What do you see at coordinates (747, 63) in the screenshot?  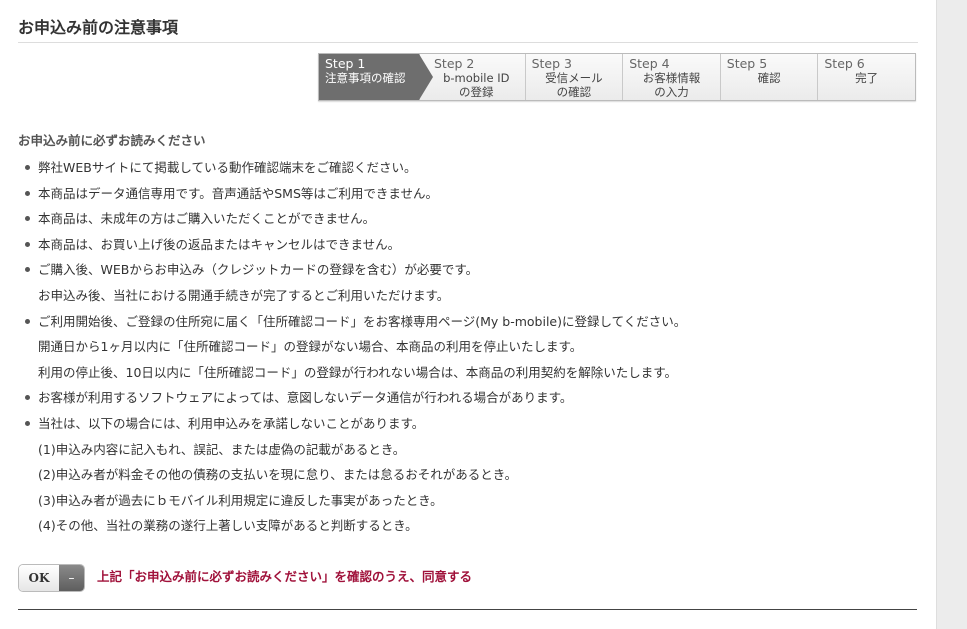 I see `step-label: Step 5` at bounding box center [747, 63].